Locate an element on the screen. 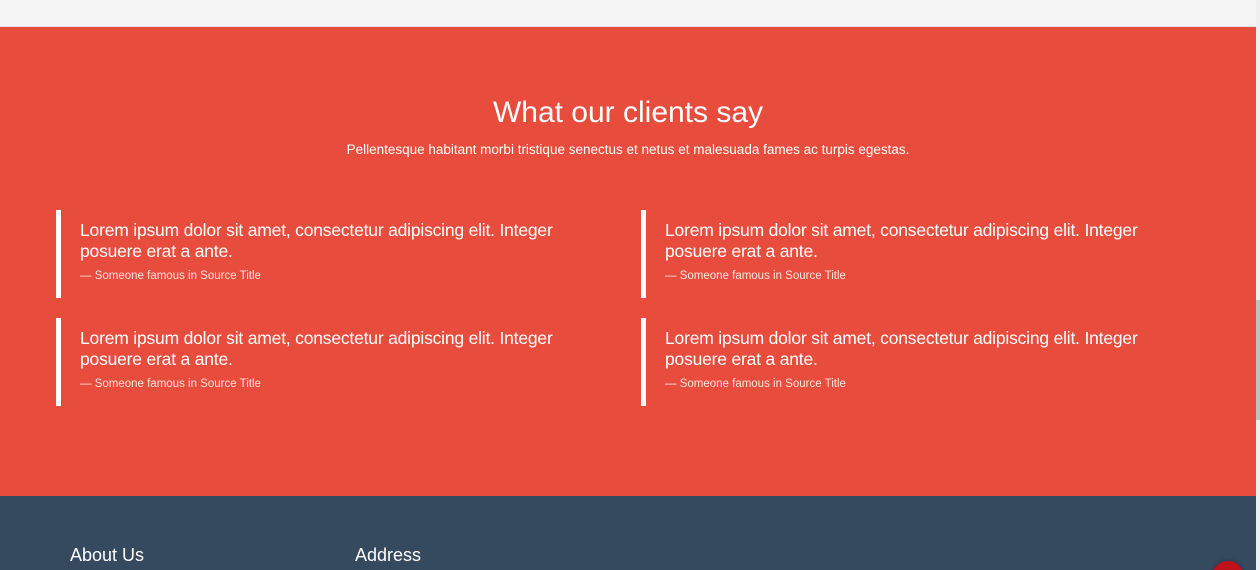 Image resolution: width=1260 pixels, height=570 pixels. scrollbar-thumb is located at coordinates (1258, 360).